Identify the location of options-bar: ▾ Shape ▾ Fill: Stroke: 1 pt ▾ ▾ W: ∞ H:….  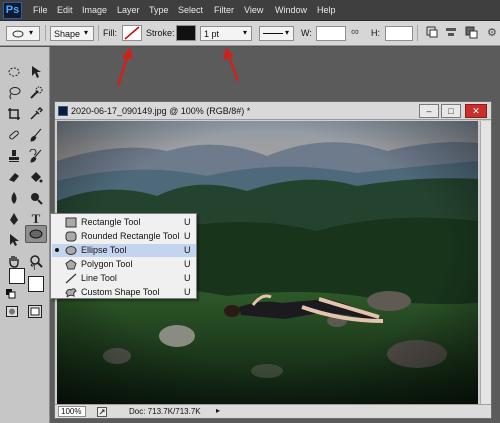
(250, 33).